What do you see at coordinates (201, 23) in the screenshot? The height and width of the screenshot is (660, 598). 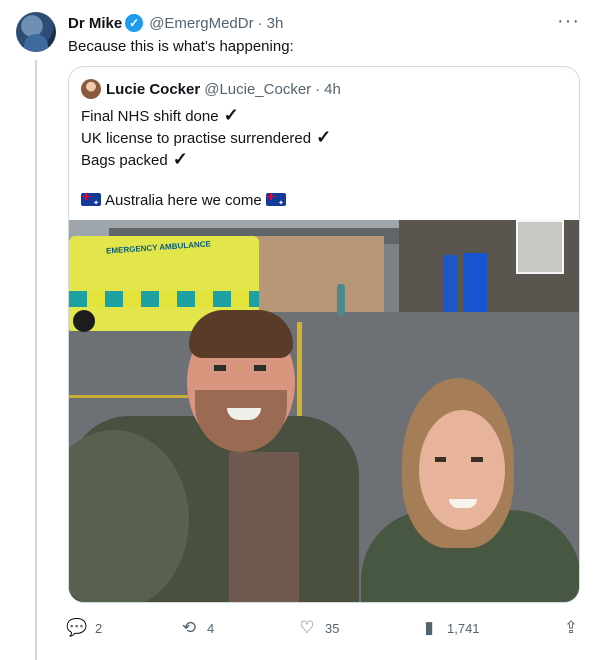 I see `author-handle: @EmergMedDr` at bounding box center [201, 23].